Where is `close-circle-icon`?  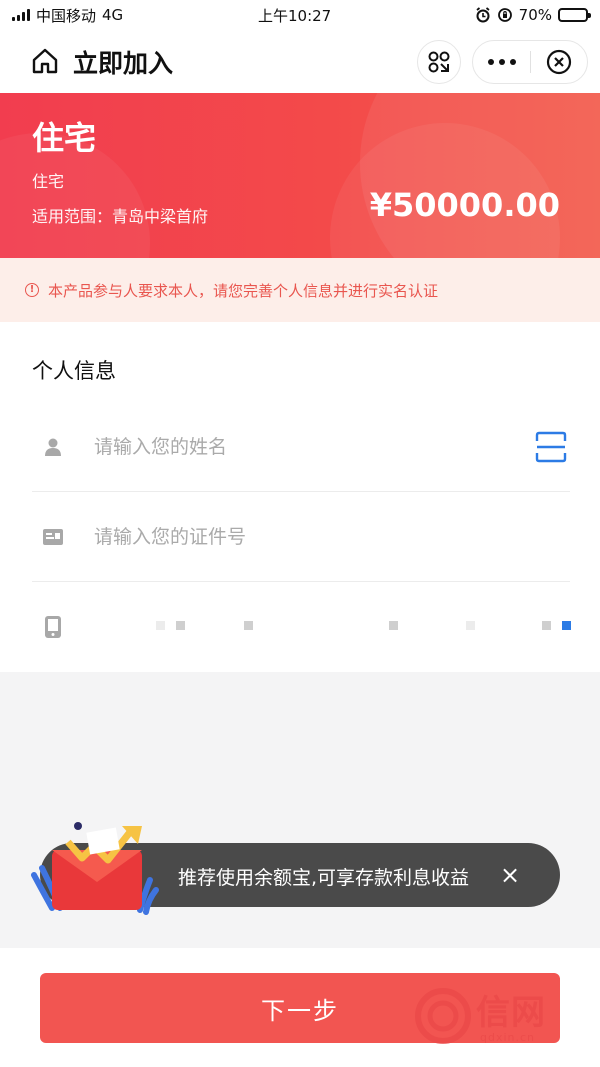
close-circle-icon is located at coordinates (559, 62).